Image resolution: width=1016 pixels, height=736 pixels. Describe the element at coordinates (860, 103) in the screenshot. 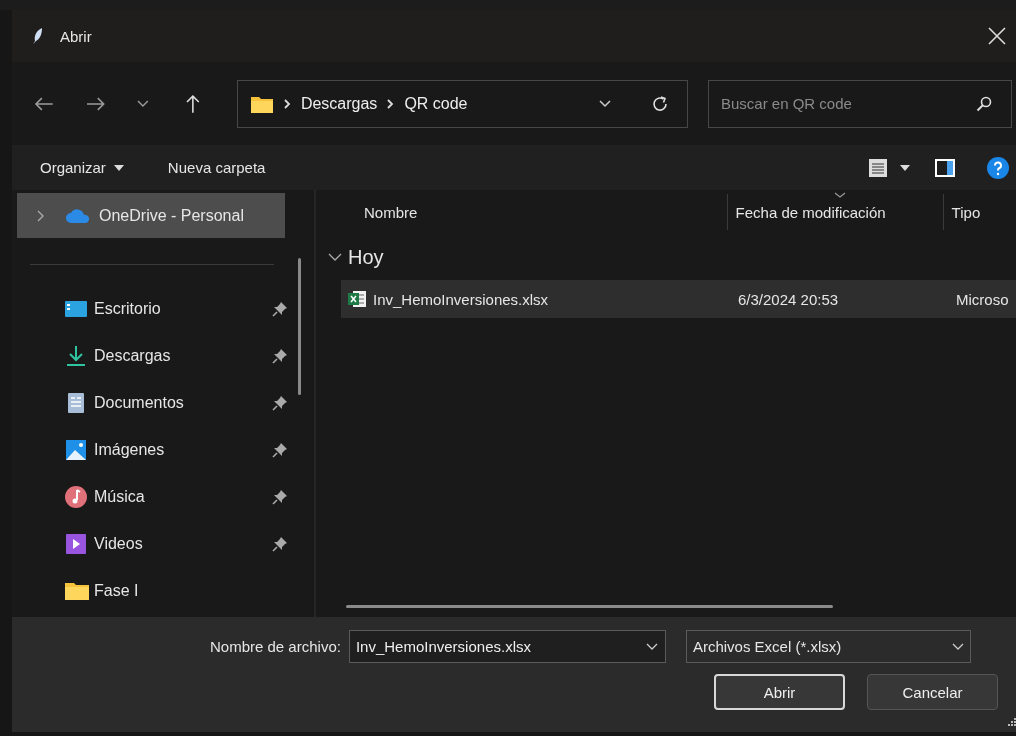

I see `search-field: Buscar en QR code` at that location.